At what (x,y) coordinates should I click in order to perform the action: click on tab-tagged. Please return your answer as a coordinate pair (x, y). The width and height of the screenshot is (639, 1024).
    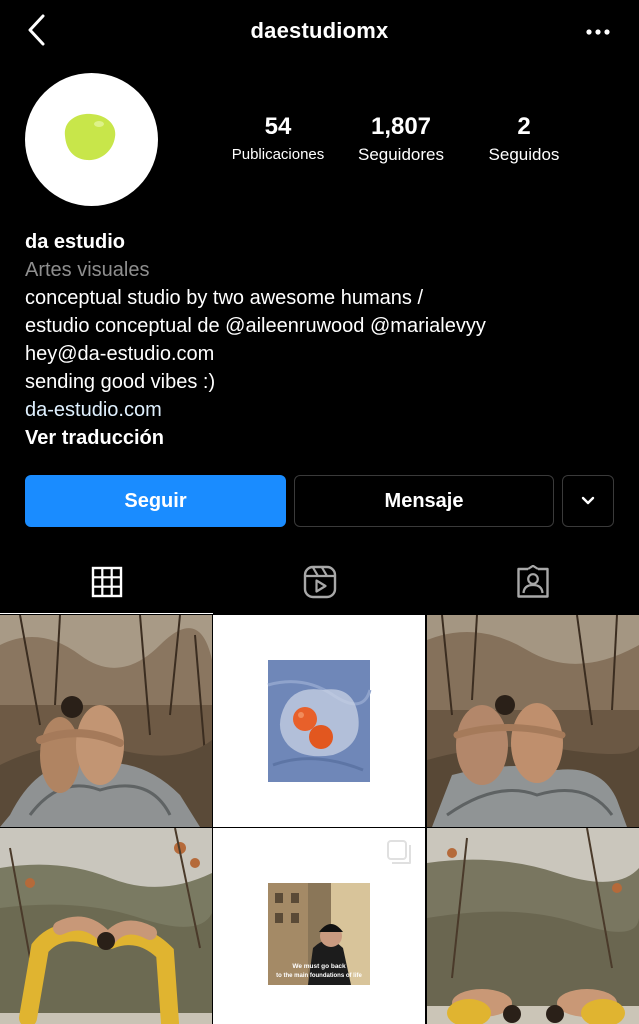
    Looking at the image, I should click on (532, 582).